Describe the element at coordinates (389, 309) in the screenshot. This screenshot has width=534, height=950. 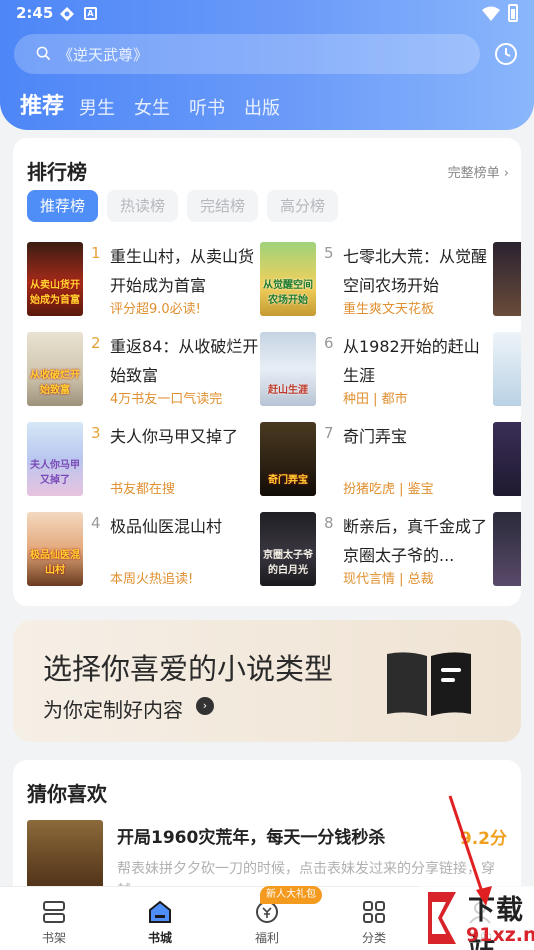
I see `book-tag: 重生爽文天花板` at that location.